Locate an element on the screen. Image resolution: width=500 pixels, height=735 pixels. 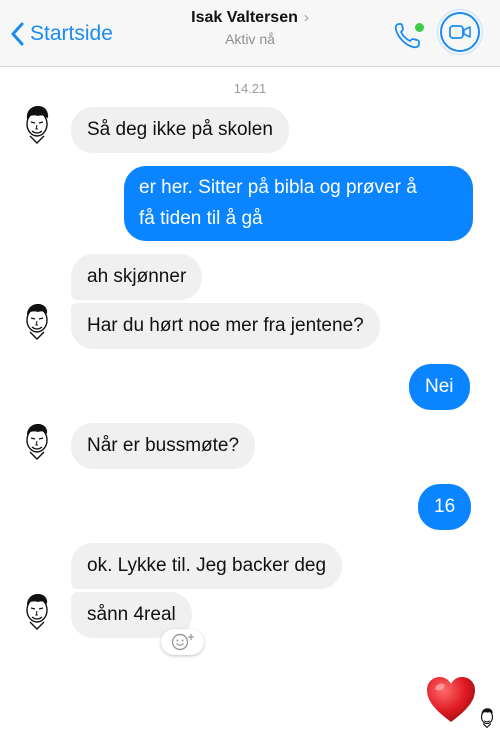
heart-emoji is located at coordinates (451, 700).